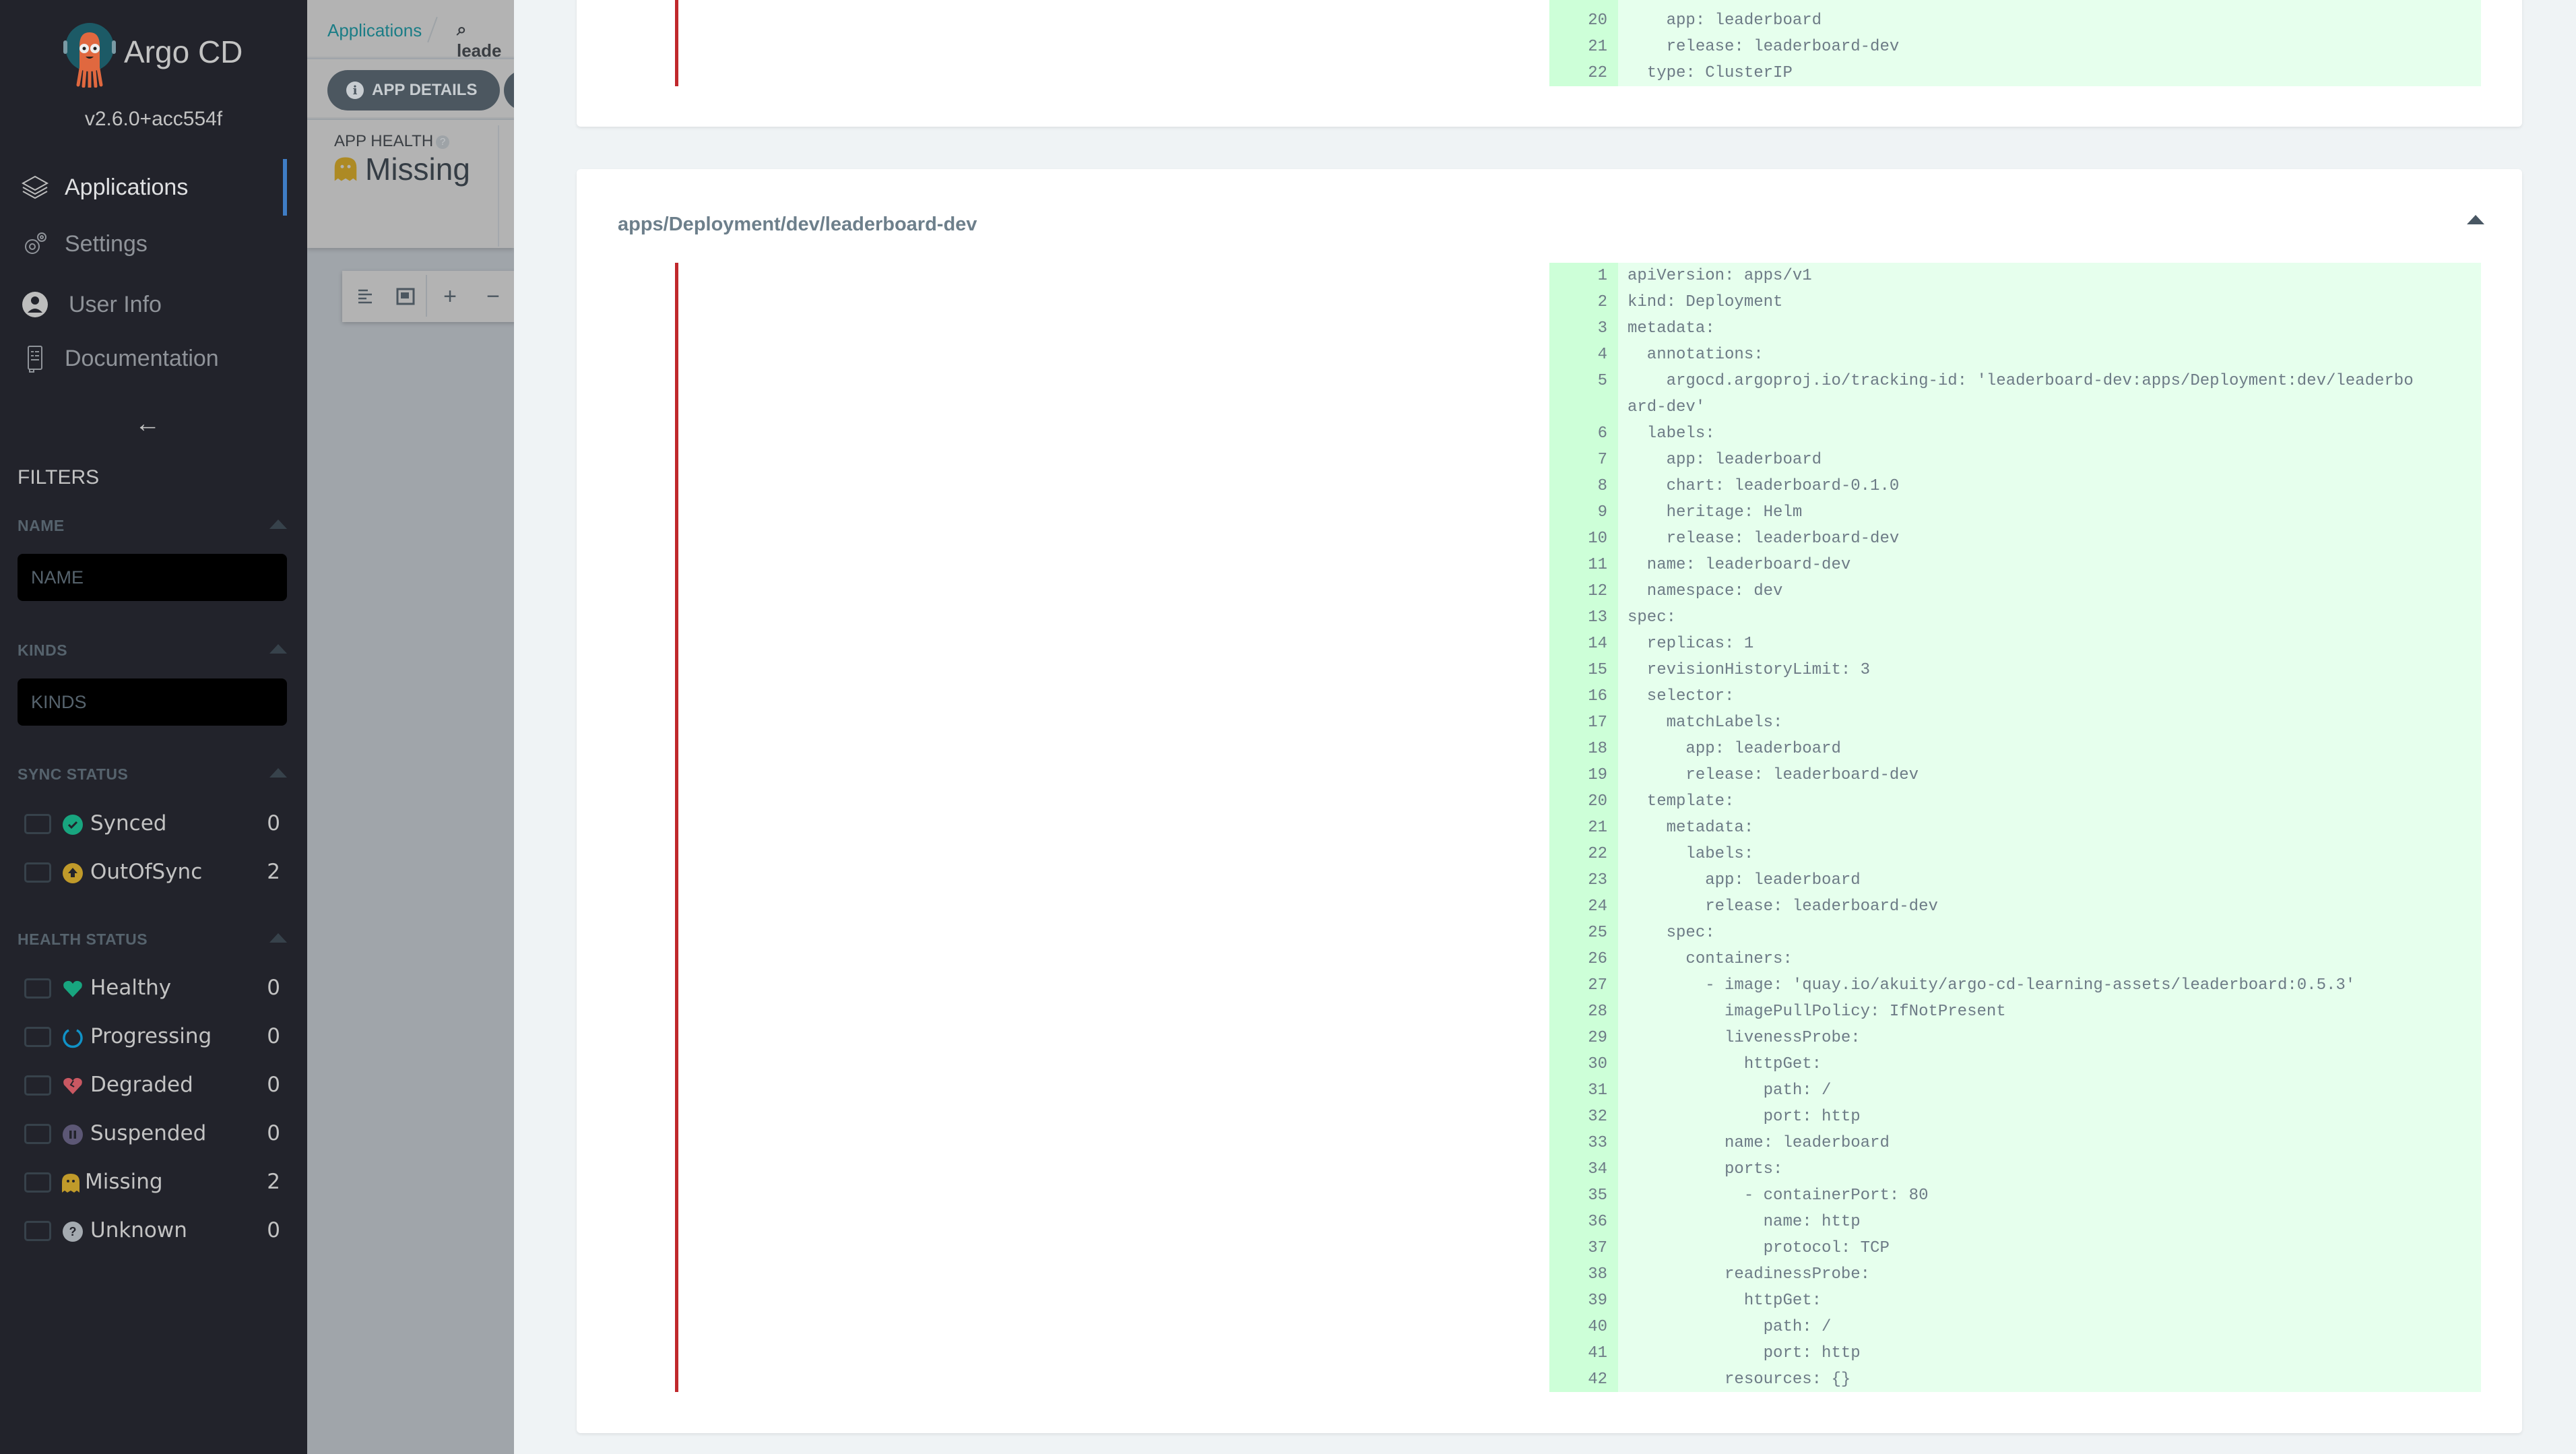 This screenshot has width=2576, height=1454. What do you see at coordinates (124, 1182) in the screenshot?
I see `filter-label: Missing` at bounding box center [124, 1182].